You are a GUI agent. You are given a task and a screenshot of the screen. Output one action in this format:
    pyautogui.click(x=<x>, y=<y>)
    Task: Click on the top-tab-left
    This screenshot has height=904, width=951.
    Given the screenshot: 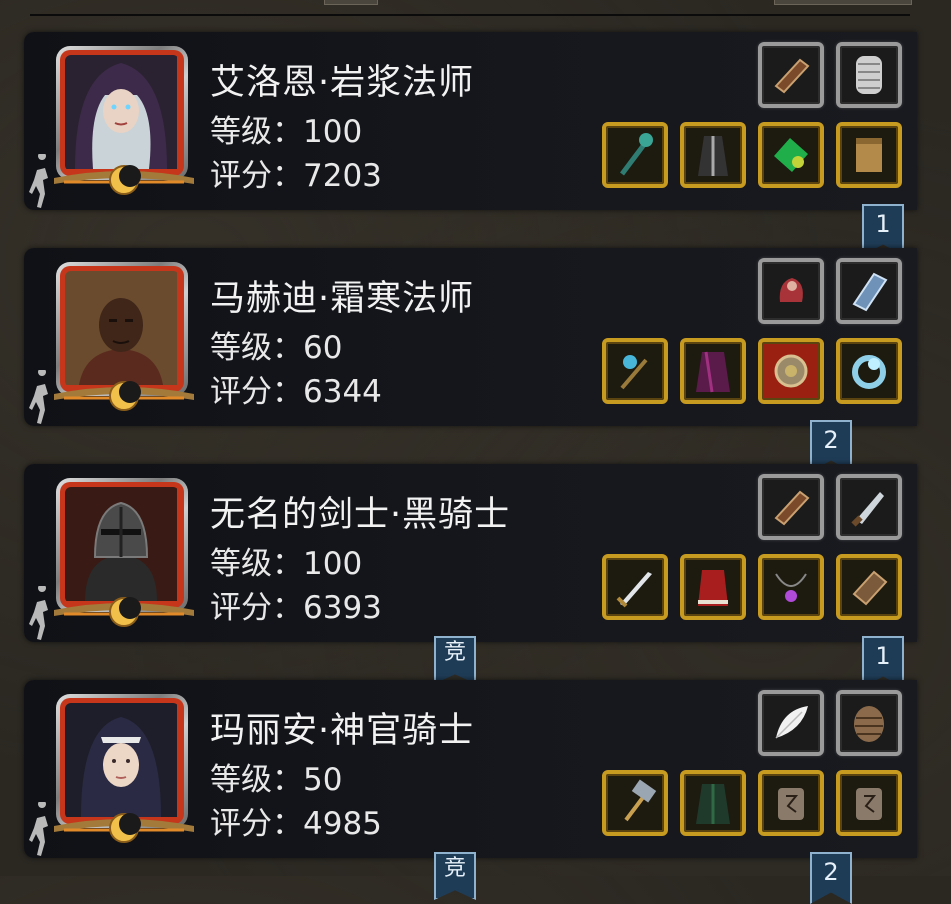 What is the action you would take?
    pyautogui.click(x=351, y=2)
    